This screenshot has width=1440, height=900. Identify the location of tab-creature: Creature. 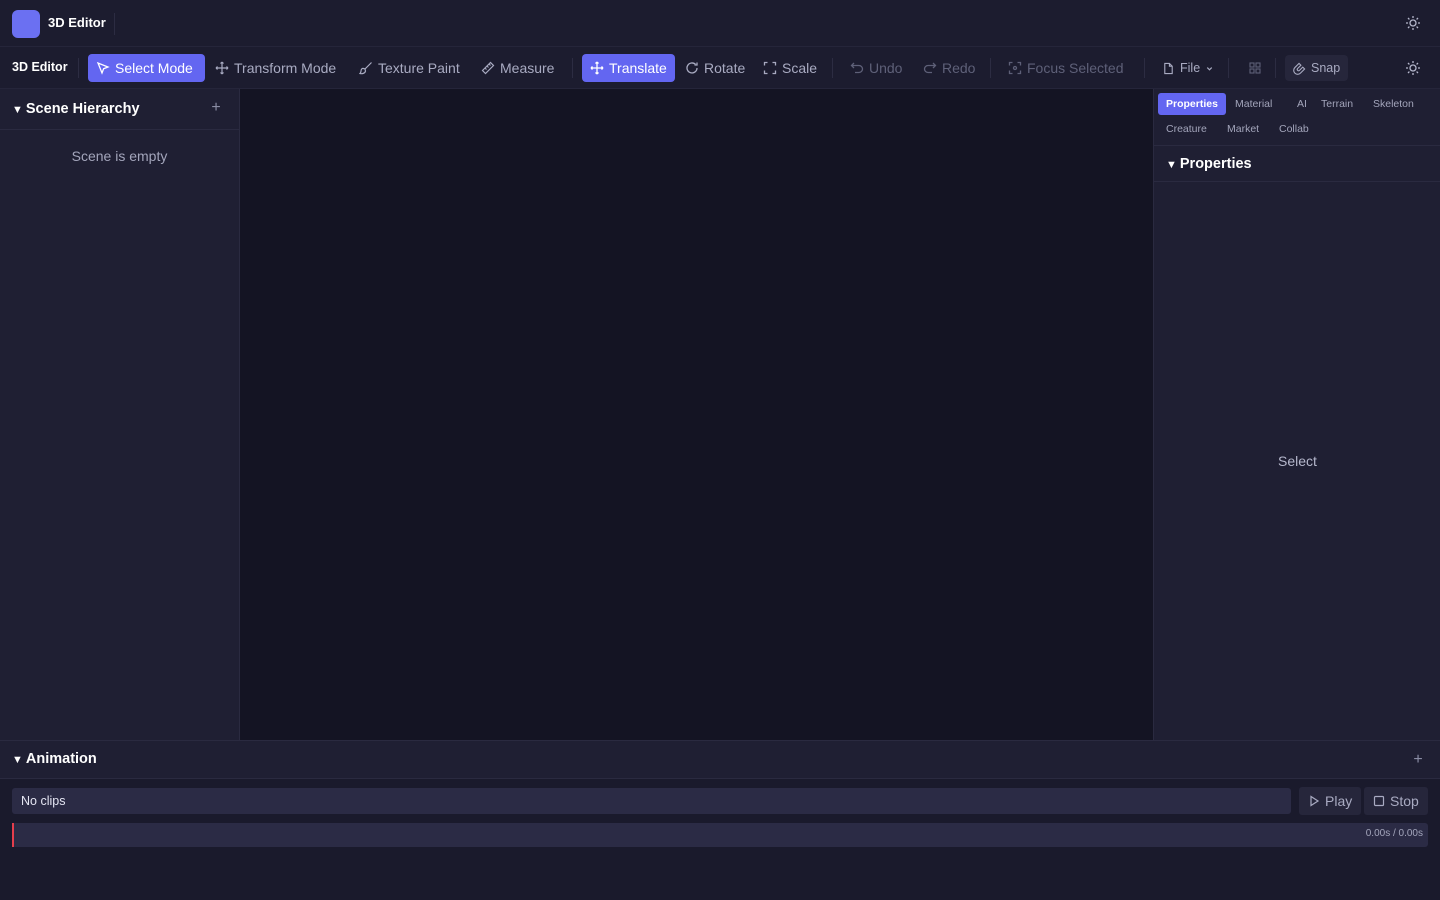
(1186, 129).